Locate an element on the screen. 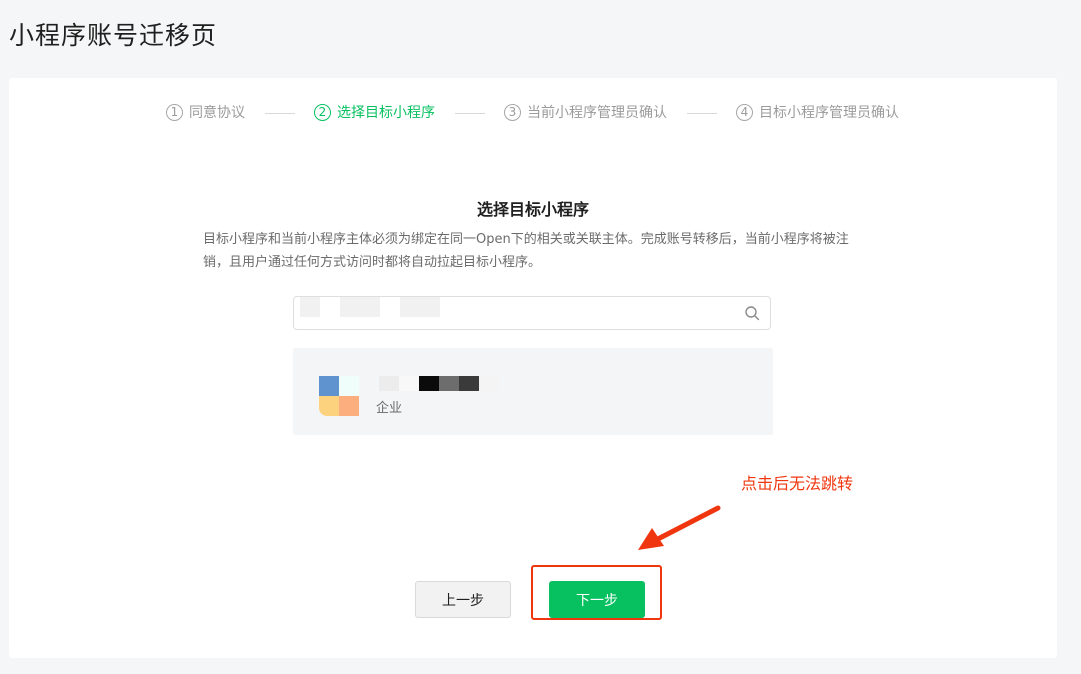  redacted-name is located at coordinates (441, 383).